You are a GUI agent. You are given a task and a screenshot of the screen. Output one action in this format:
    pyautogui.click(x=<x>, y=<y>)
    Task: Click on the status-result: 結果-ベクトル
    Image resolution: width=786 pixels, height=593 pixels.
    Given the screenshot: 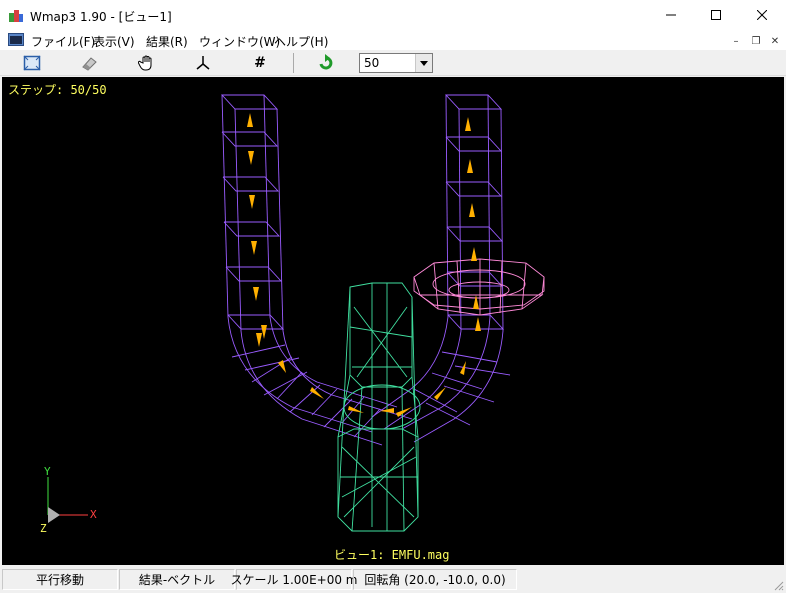 What is the action you would take?
    pyautogui.click(x=177, y=579)
    